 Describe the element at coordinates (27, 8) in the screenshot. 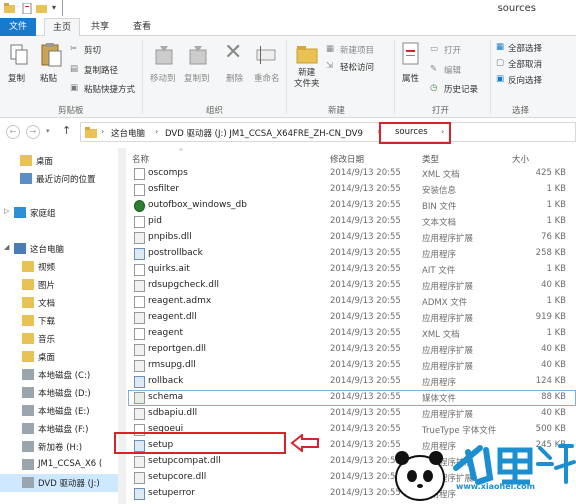

I see `properties-quick-icon` at that location.